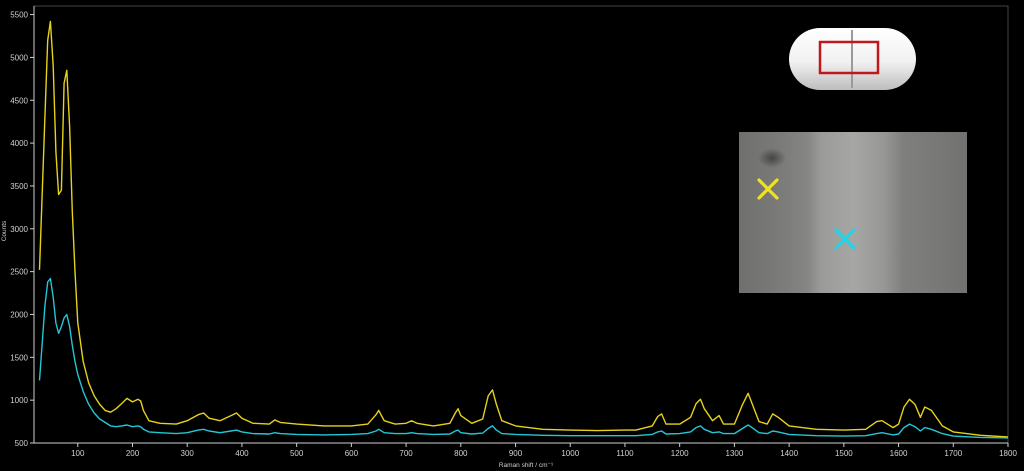 This screenshot has width=1024, height=471. I want to click on x-axis-title: Raman shift / cm⁻¹, so click(526, 465).